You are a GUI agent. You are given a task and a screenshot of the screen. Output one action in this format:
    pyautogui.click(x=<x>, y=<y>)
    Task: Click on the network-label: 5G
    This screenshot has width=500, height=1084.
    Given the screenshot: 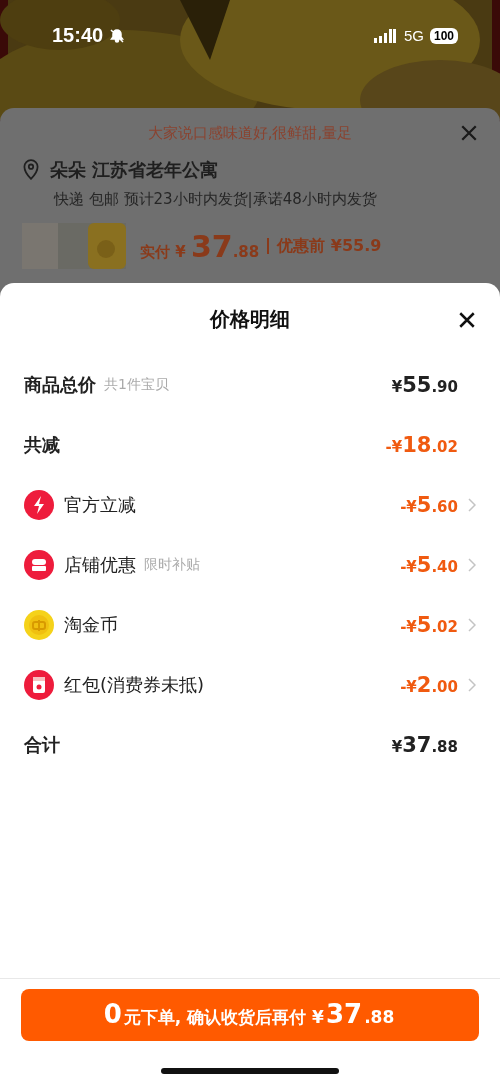 What is the action you would take?
    pyautogui.click(x=413, y=35)
    